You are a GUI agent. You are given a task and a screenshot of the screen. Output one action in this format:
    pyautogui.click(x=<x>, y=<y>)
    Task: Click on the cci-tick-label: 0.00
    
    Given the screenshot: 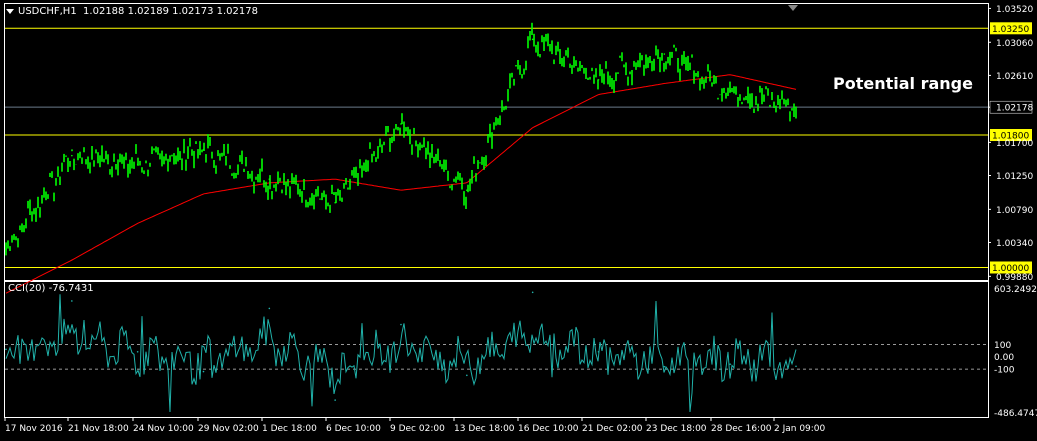 What is the action you would take?
    pyautogui.click(x=1004, y=358)
    